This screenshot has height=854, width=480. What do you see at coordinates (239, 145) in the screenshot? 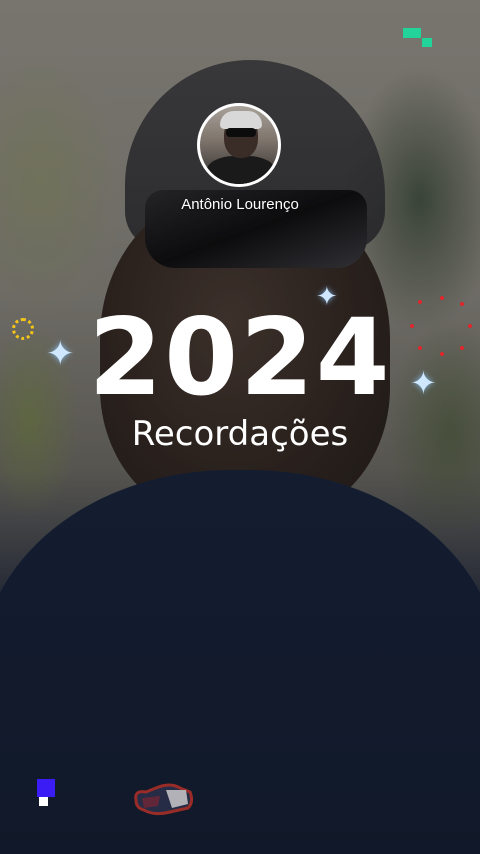
I see `profile-avatar` at bounding box center [239, 145].